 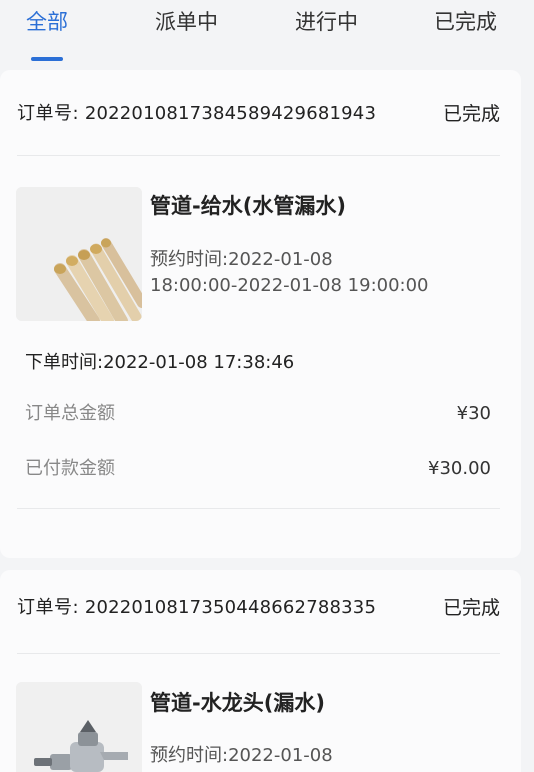 I want to click on tab-completed: 已完成, so click(x=465, y=22).